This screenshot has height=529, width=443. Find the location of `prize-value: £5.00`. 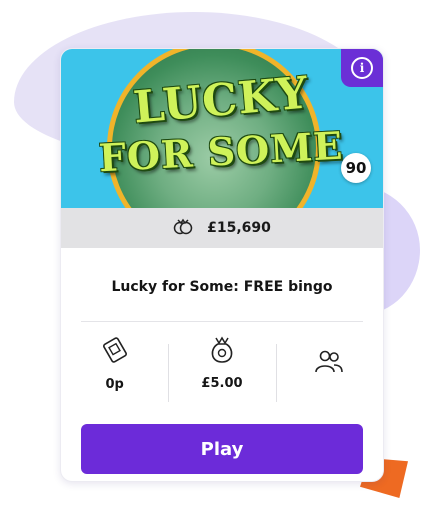

prize-value: £5.00 is located at coordinates (222, 383).